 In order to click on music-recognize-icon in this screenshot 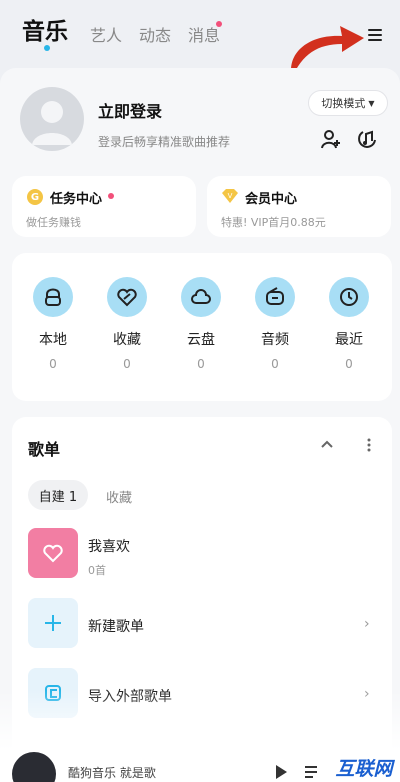, I will do `click(367, 139)`.